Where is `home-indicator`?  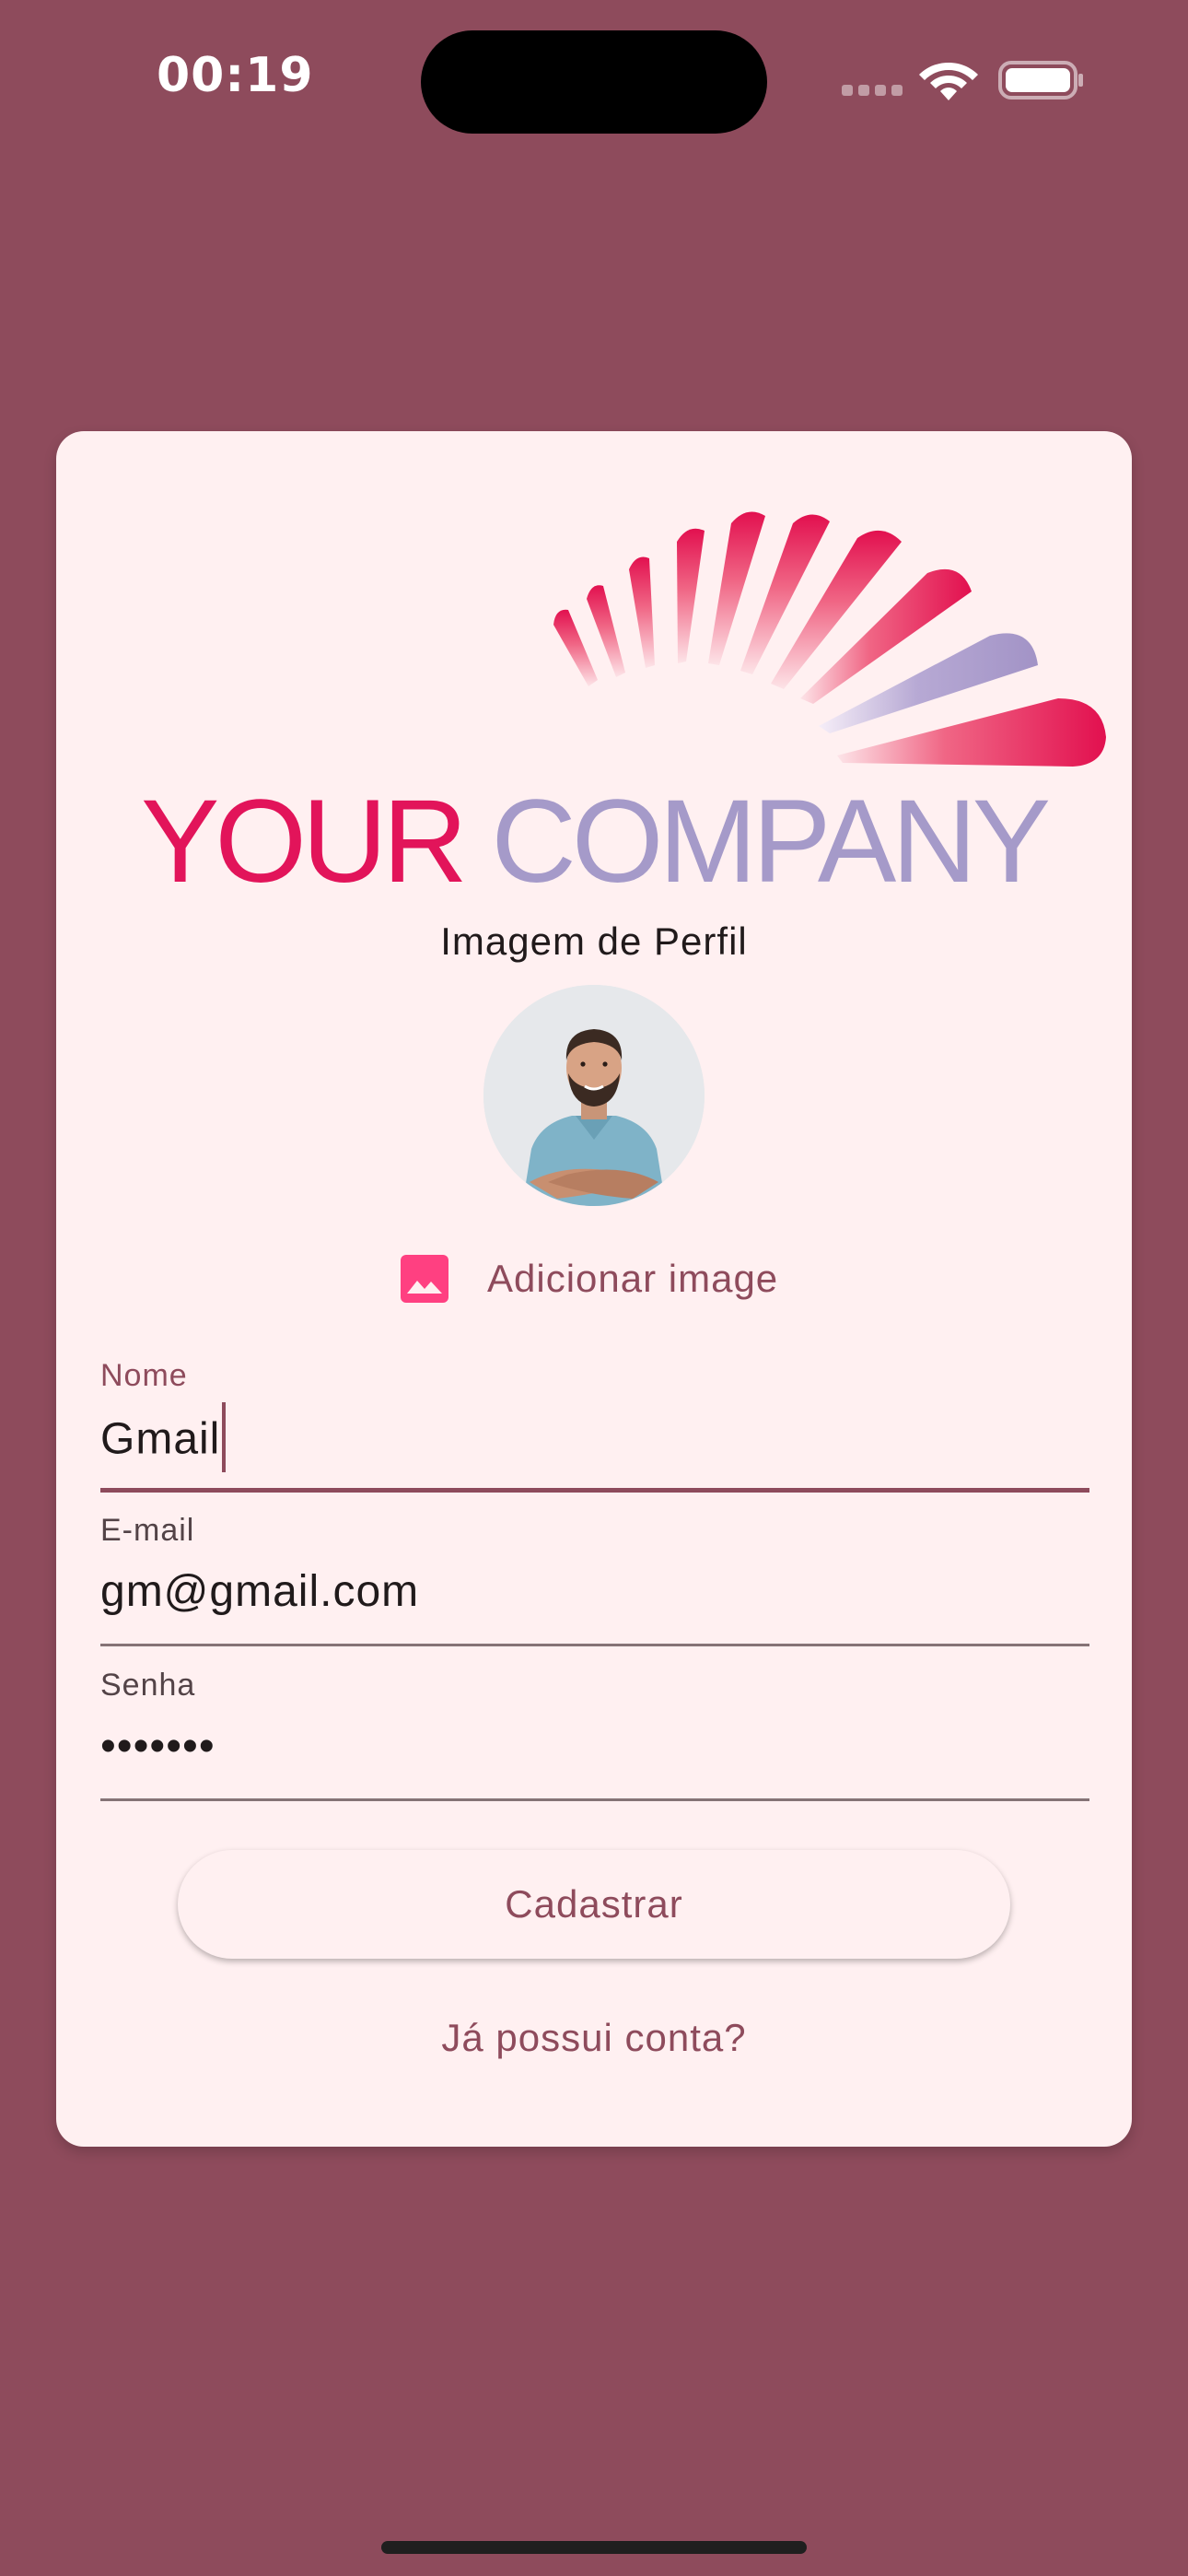
home-indicator is located at coordinates (594, 2547).